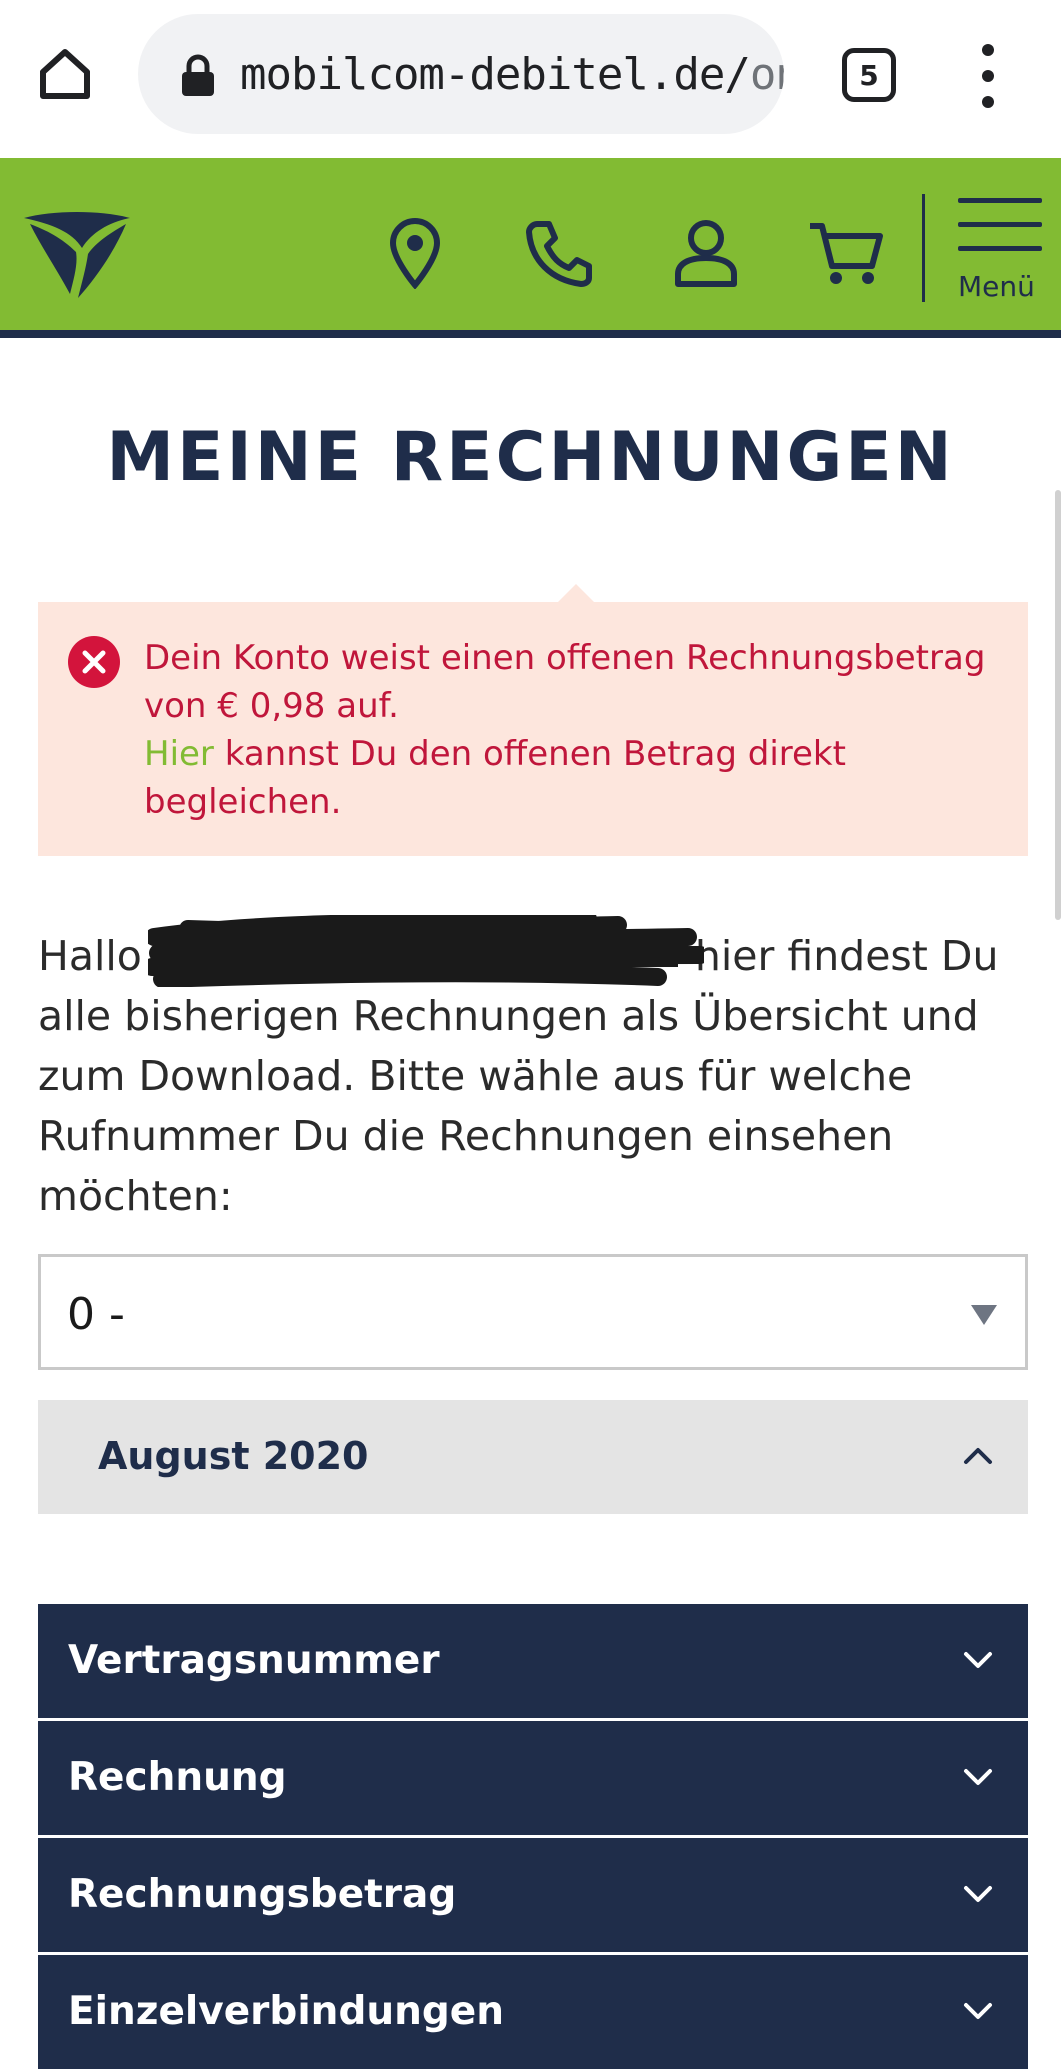  I want to click on address-bar: mobilcom-debitel.de/on, so click(461, 74).